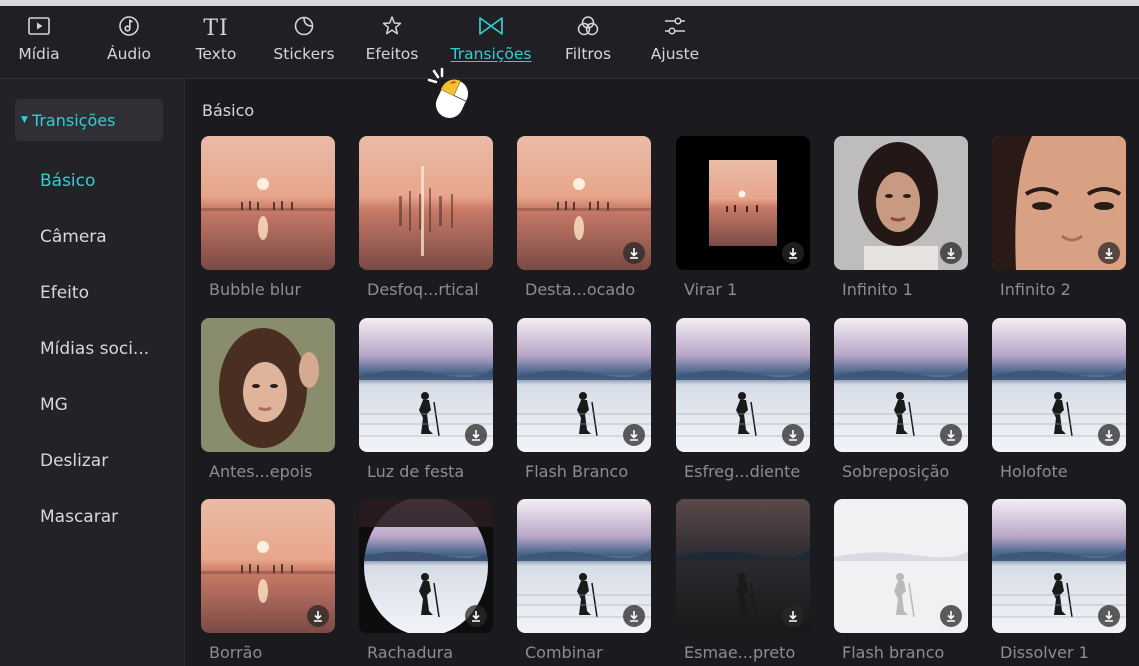 This screenshot has height=666, width=1139. What do you see at coordinates (67, 181) in the screenshot?
I see `sidebar-item-basico: Básico` at bounding box center [67, 181].